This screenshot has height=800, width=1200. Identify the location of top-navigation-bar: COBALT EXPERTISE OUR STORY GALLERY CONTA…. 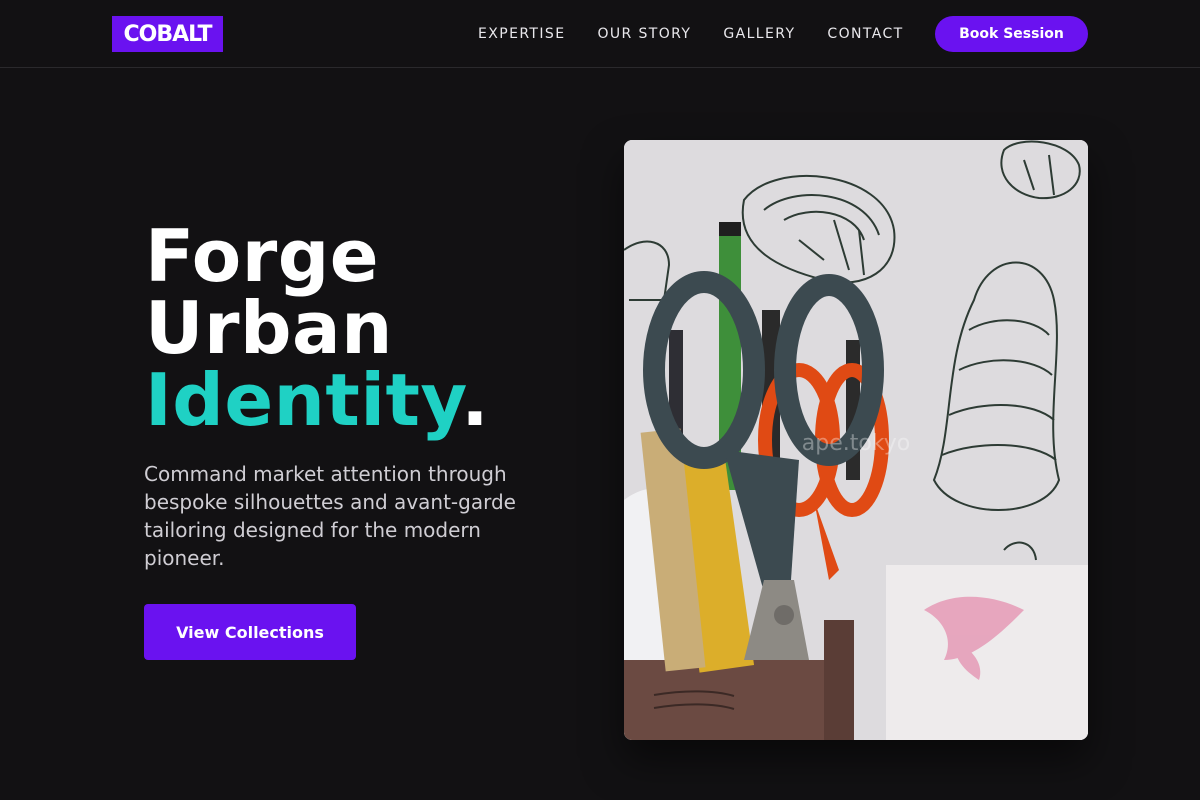
(600, 34).